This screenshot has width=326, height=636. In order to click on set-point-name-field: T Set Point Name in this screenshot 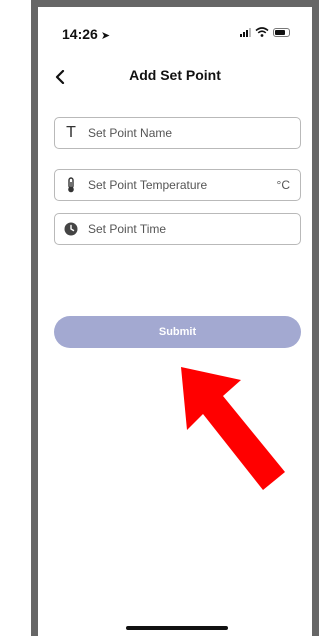, I will do `click(177, 133)`.